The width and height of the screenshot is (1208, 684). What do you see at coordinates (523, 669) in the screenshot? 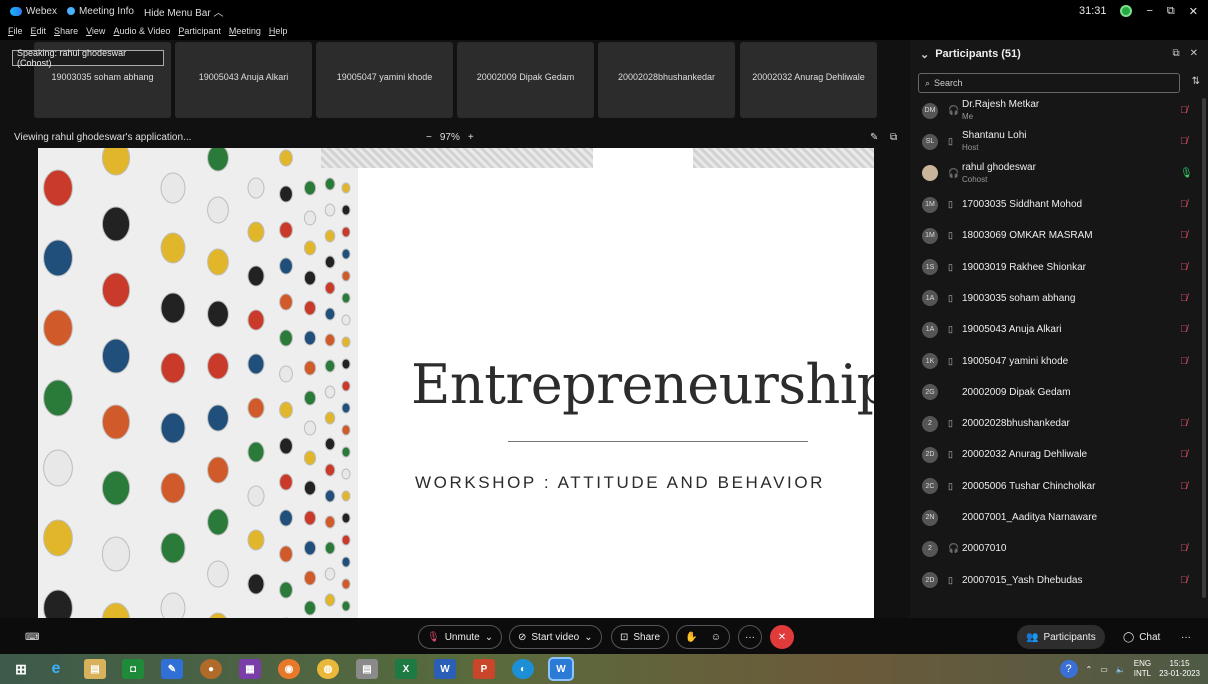
I see `edge-icon: ◐` at bounding box center [523, 669].